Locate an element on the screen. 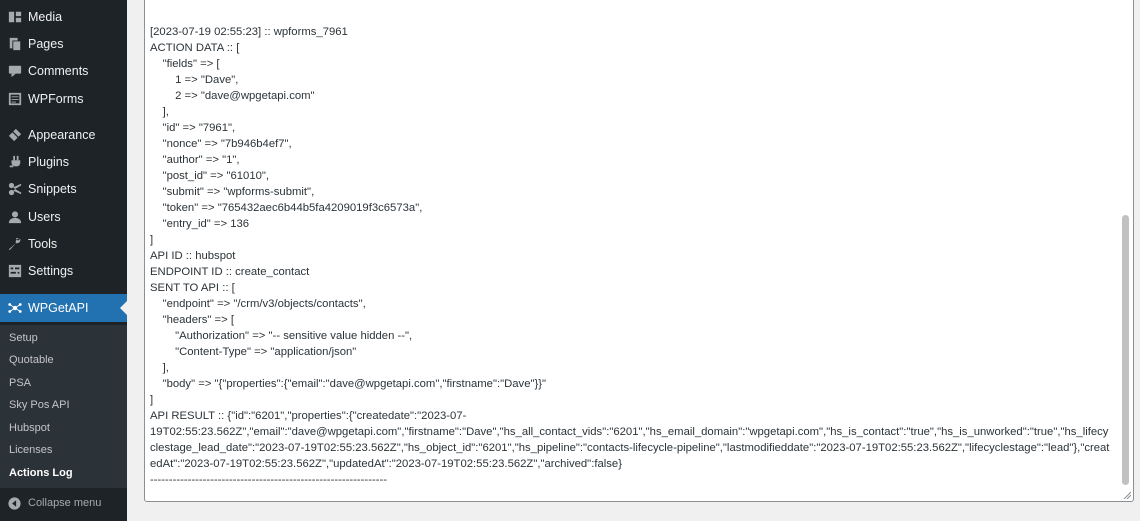  plugins-icon is located at coordinates (15, 162).